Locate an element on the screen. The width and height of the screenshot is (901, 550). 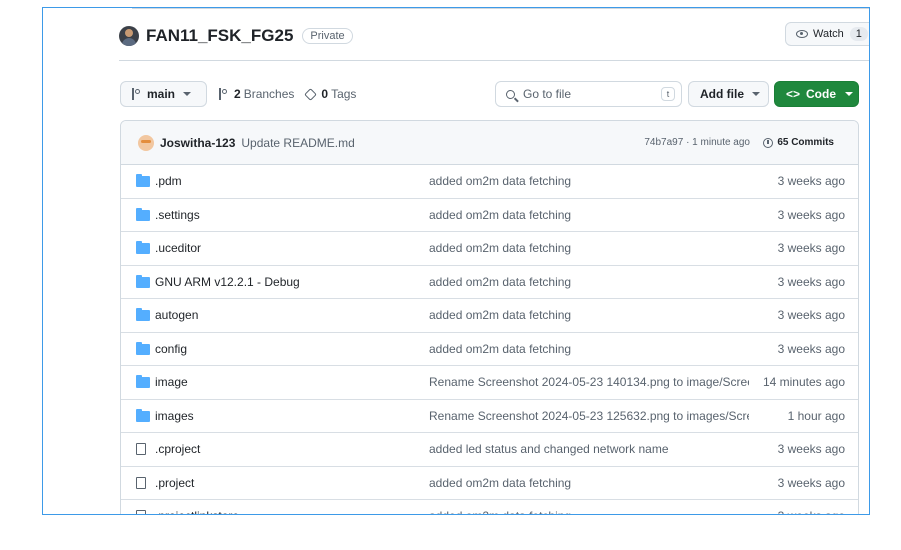
file-name-link: .project is located at coordinates (174, 483).